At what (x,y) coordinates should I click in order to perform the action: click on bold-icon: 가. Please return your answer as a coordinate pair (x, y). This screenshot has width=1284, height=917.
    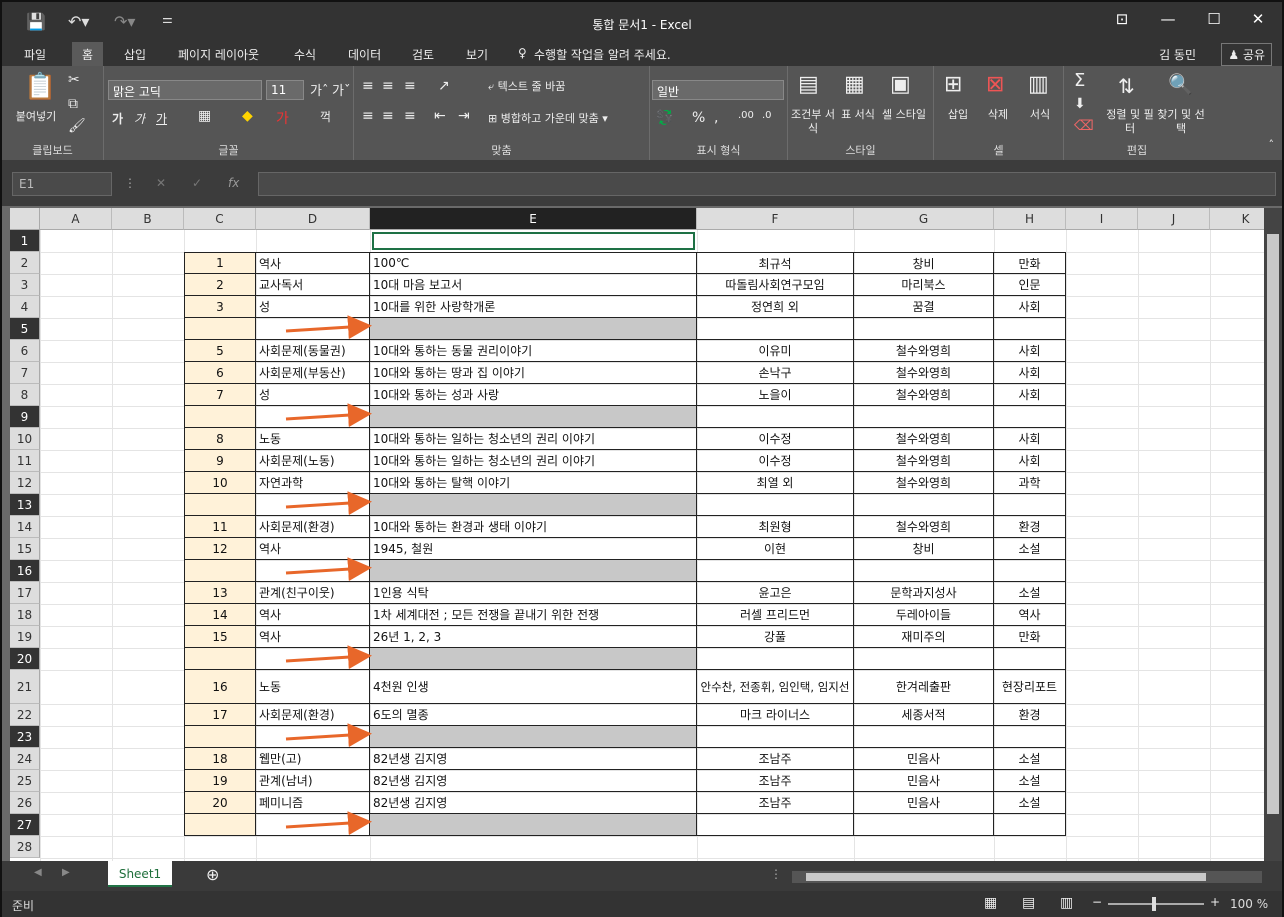
    Looking at the image, I should click on (117, 118).